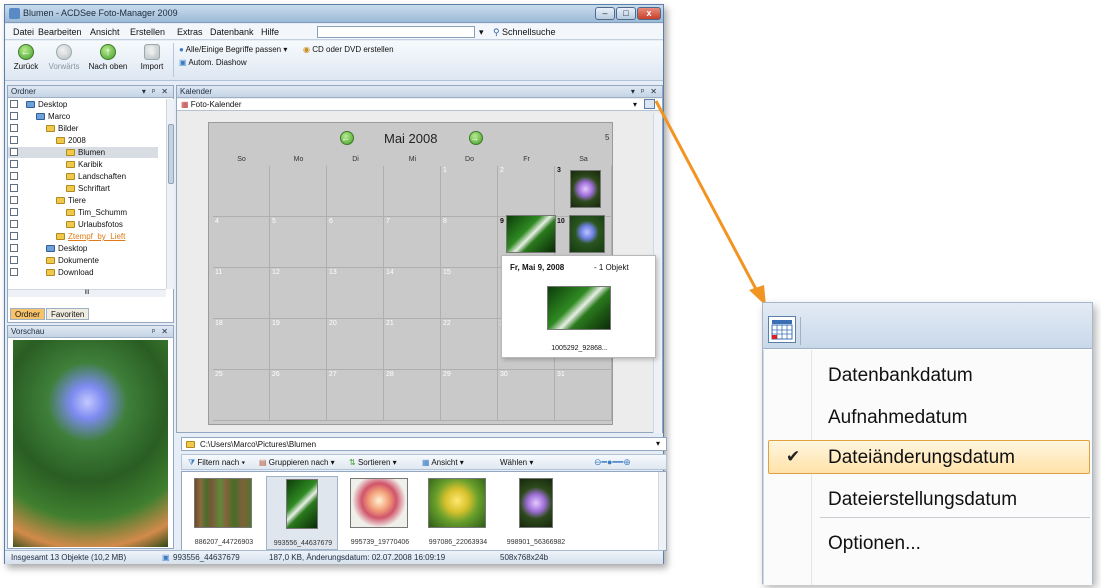 The image size is (1101, 588). I want to click on menu-datenbank: Datenbank, so click(232, 32).